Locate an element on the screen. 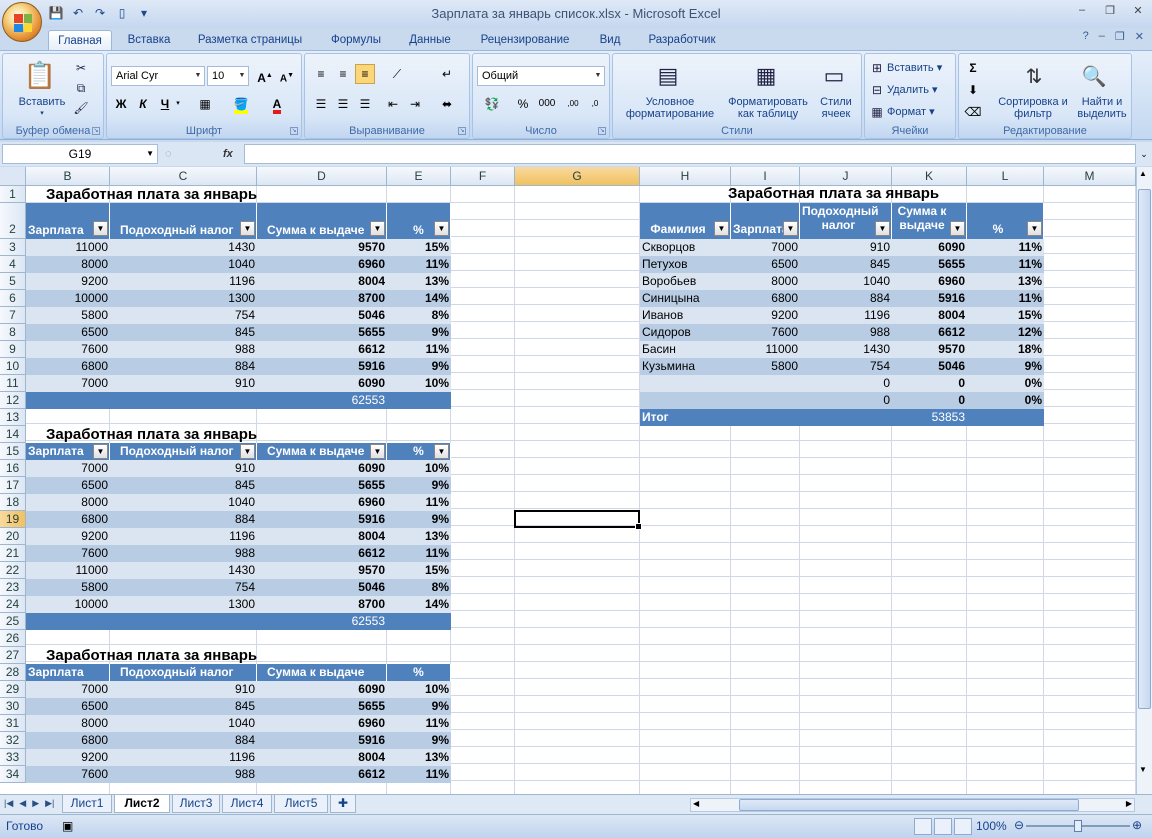 This screenshot has width=1152, height=838. format-as-table-icon: ▦ is located at coordinates (766, 76).